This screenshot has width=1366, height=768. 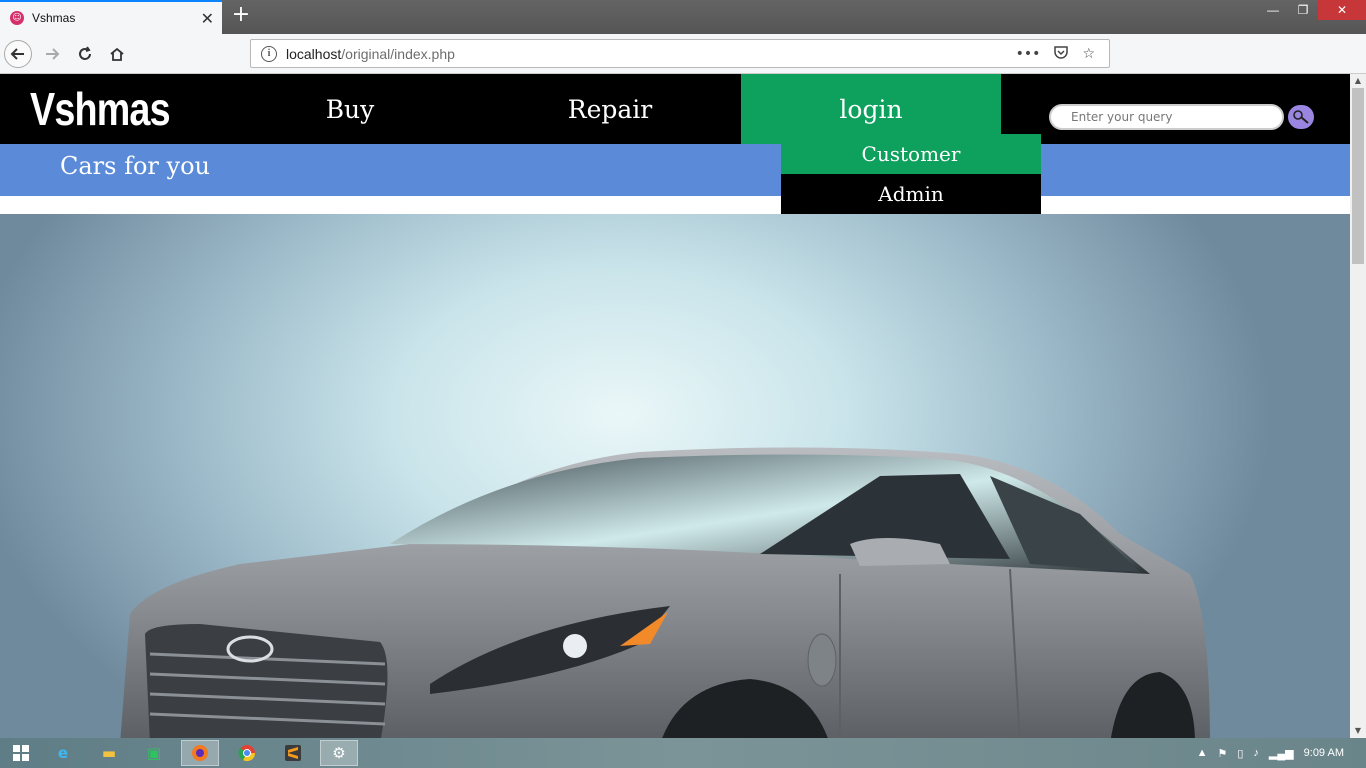 What do you see at coordinates (911, 194) in the screenshot?
I see `dropdown-admin: Admin` at bounding box center [911, 194].